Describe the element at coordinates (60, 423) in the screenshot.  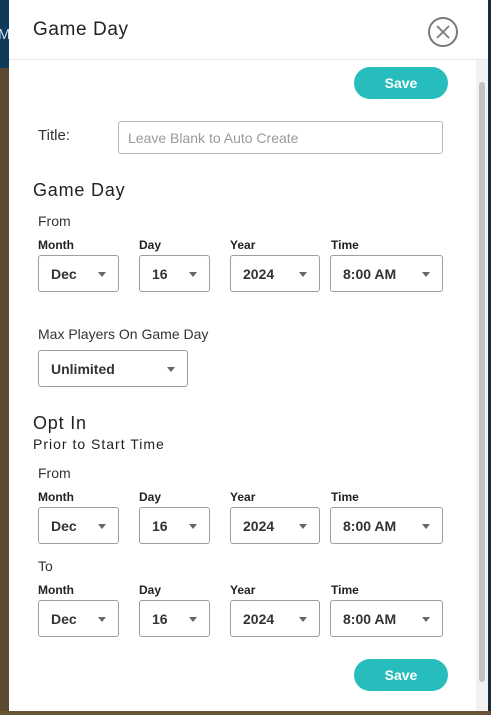
I see `opt-in-heading: Opt In` at that location.